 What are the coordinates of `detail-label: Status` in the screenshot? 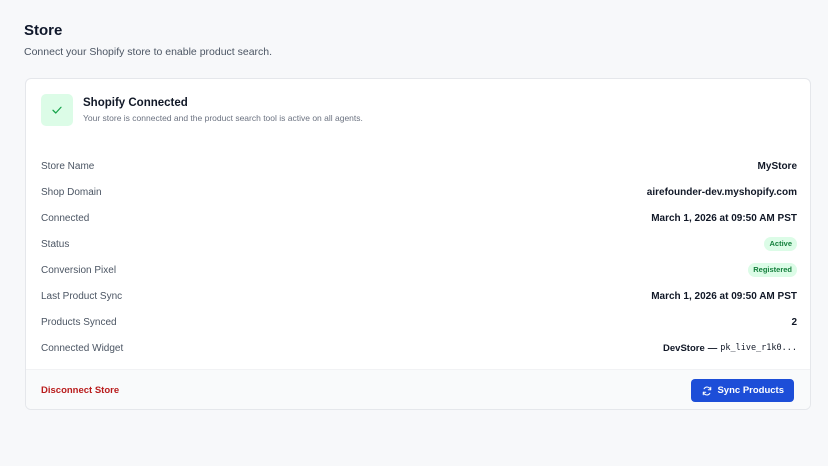 It's located at (55, 244).